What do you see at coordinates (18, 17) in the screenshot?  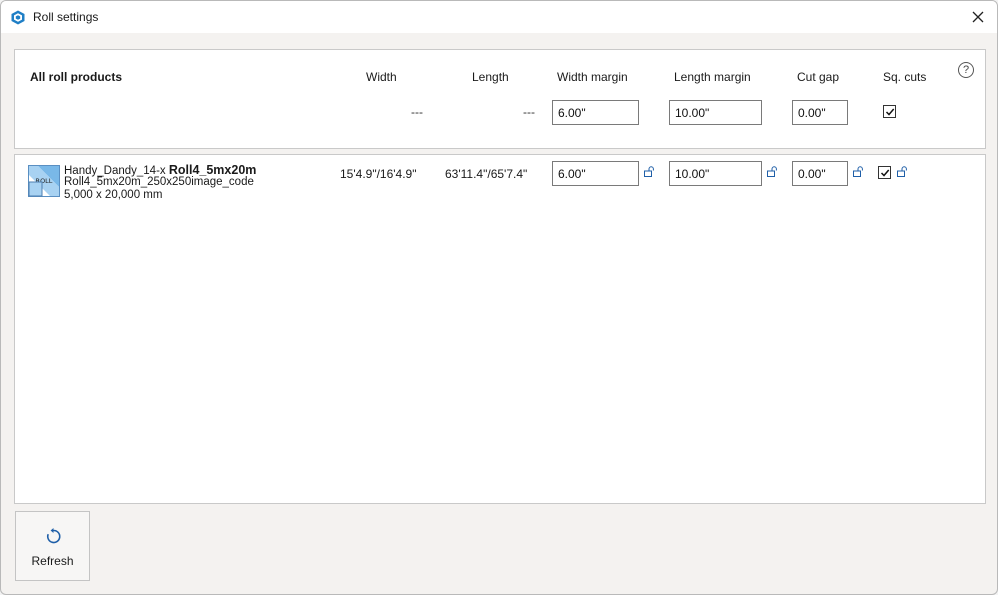 I see `app-logo-icon` at bounding box center [18, 17].